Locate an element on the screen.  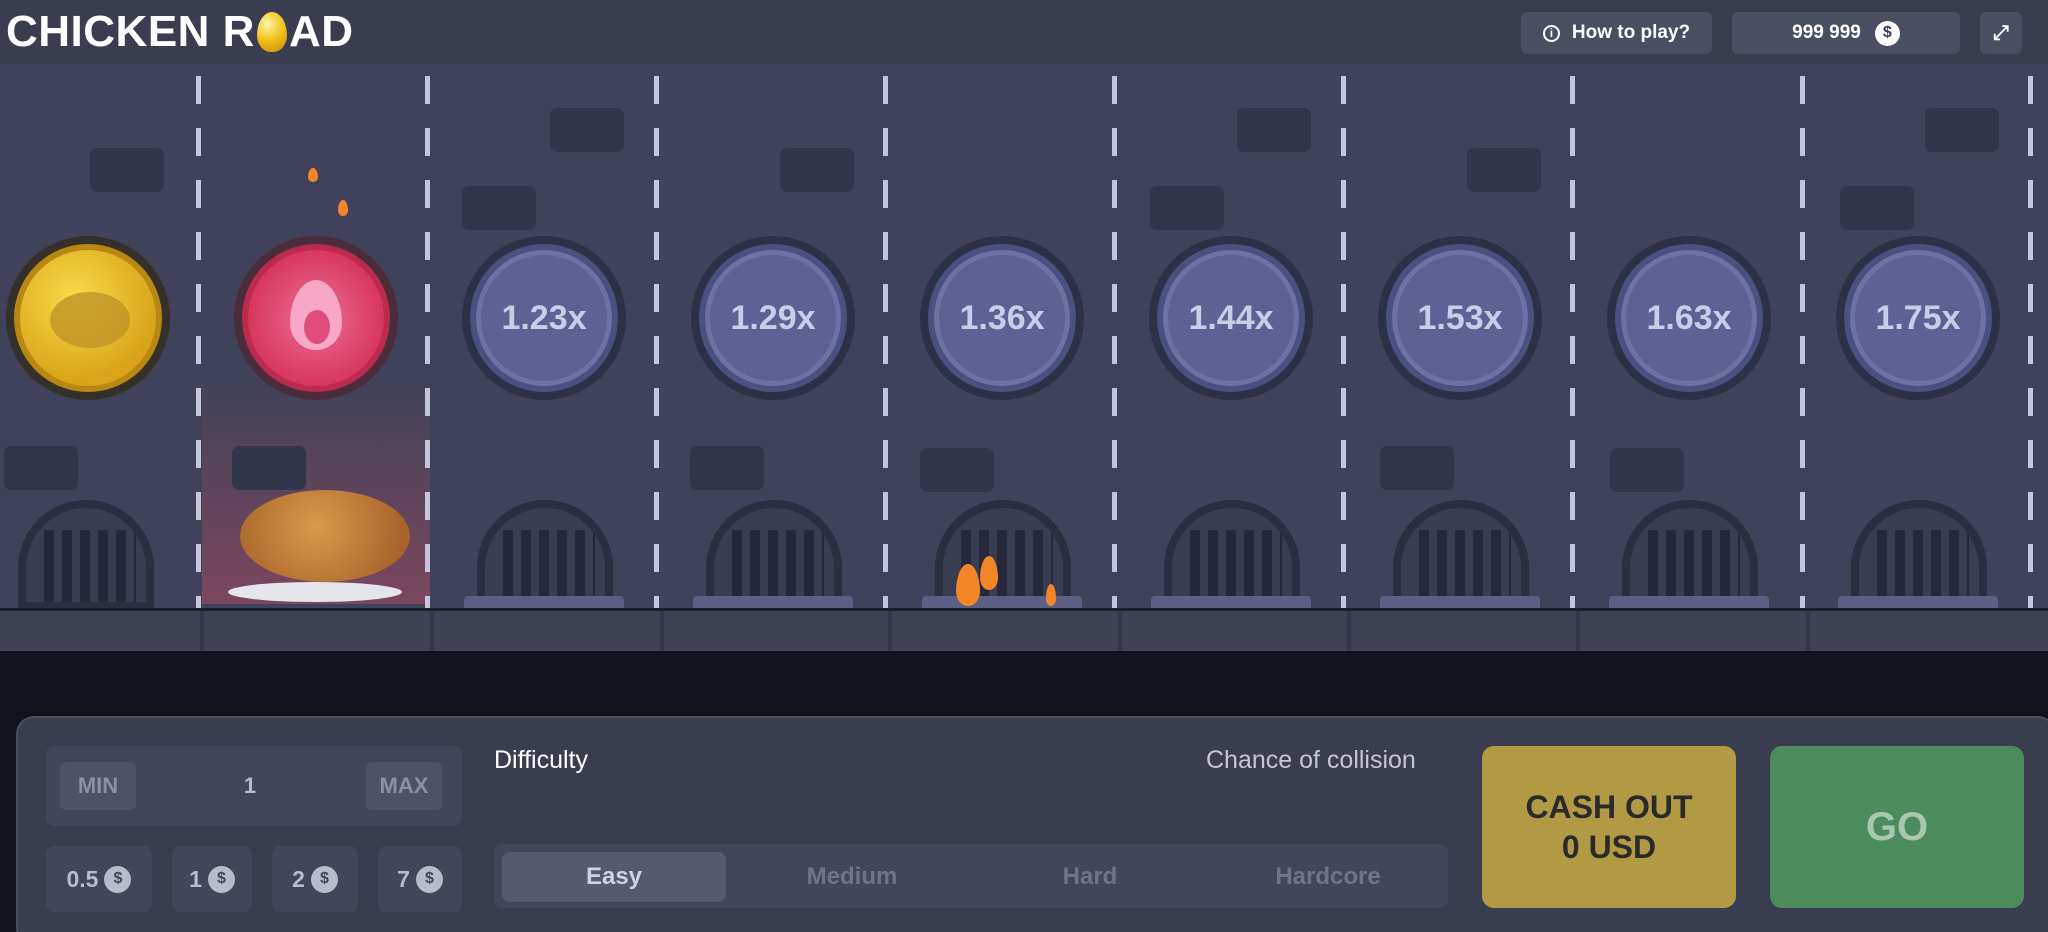
multiplier-coin: 1.29x is located at coordinates (773, 318).